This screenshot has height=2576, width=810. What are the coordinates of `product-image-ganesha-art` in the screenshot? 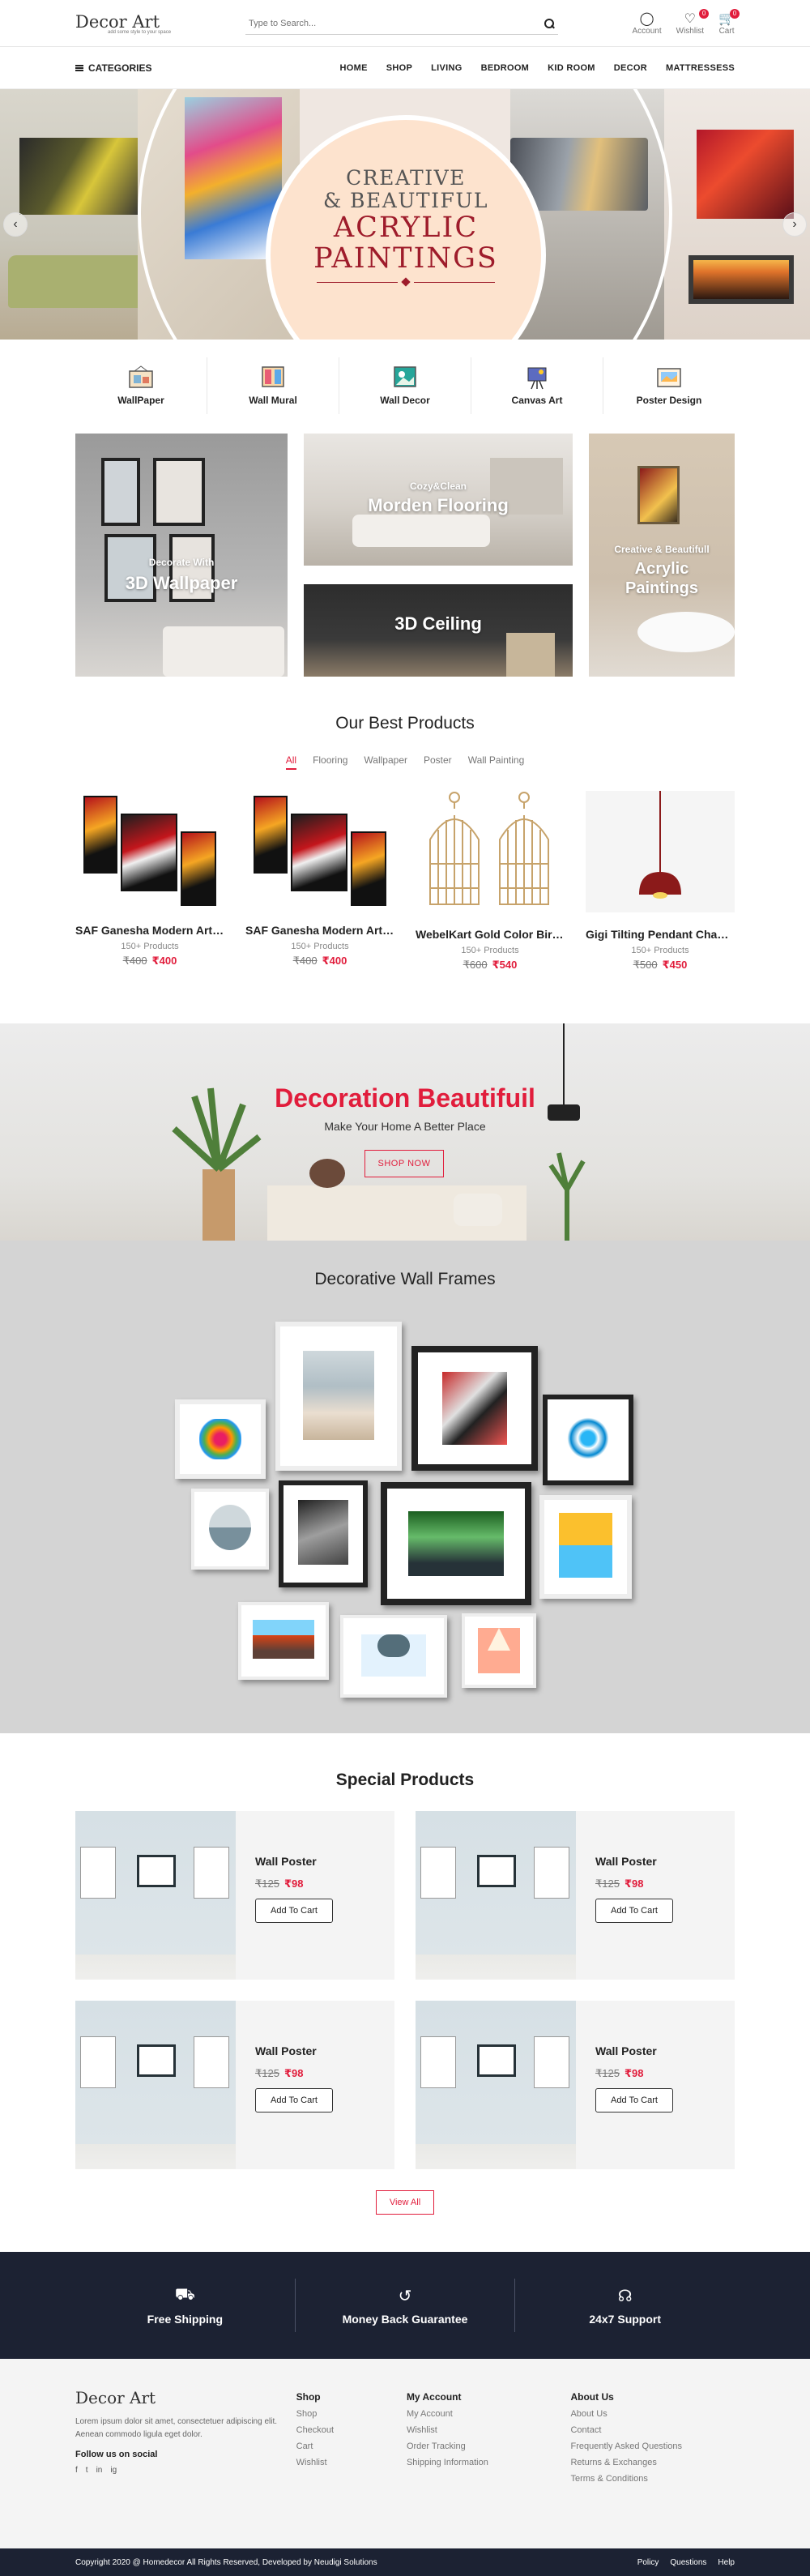 It's located at (149, 851).